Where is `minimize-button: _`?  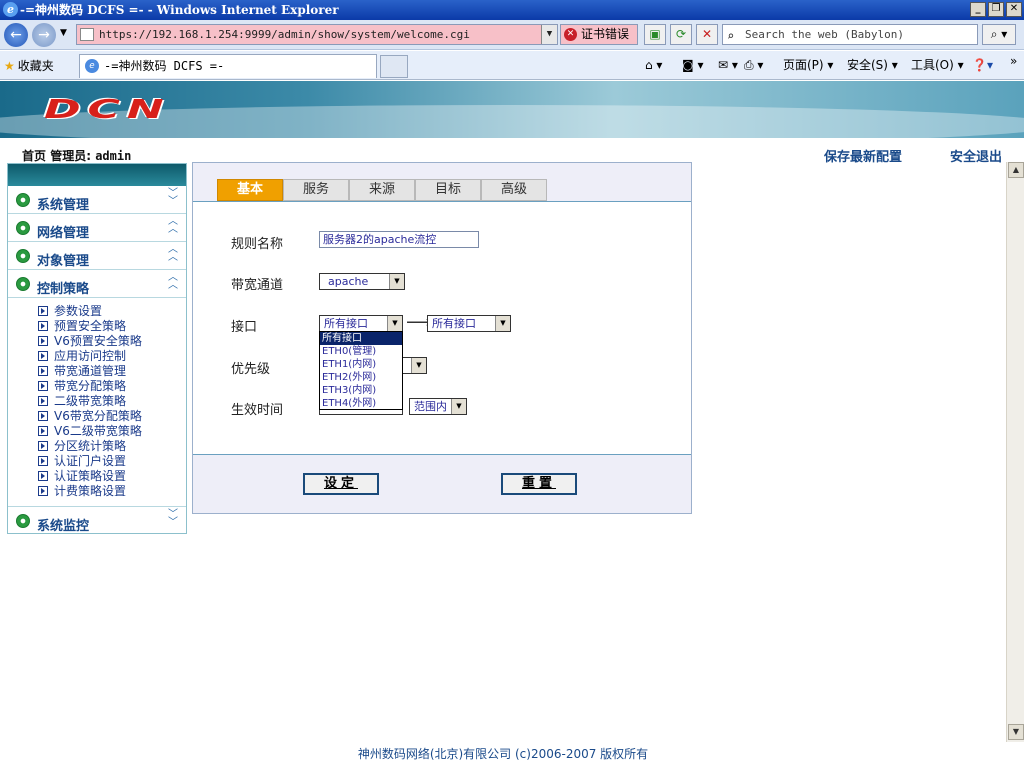 minimize-button: _ is located at coordinates (978, 9).